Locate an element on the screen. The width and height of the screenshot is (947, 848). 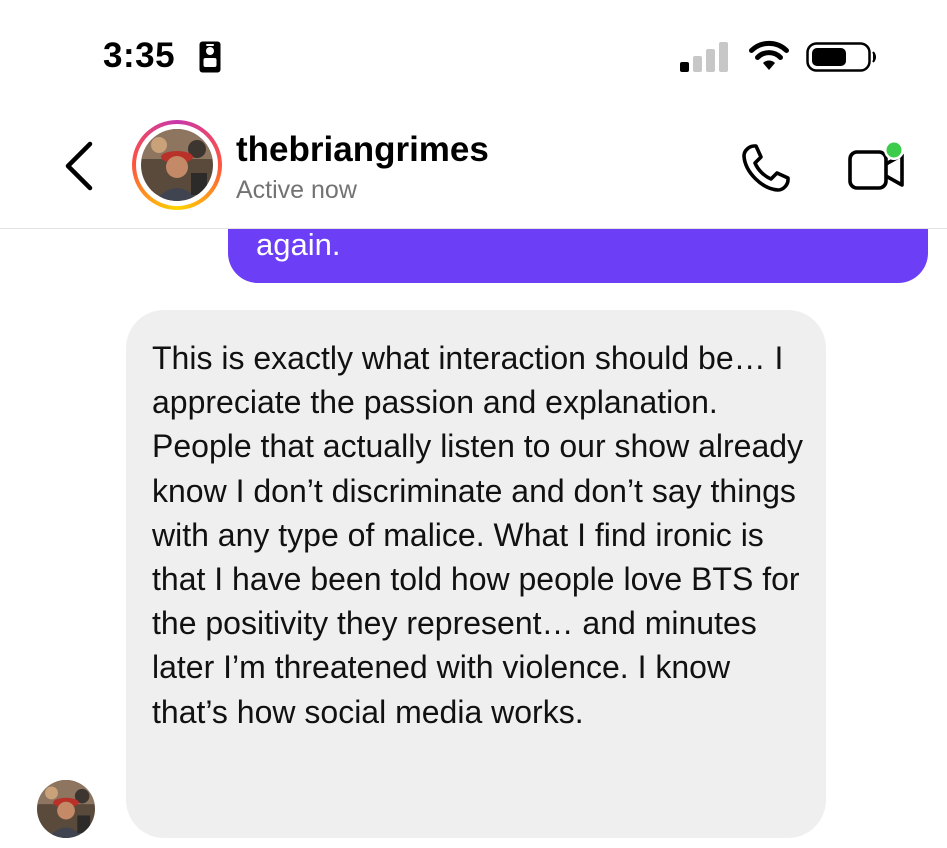
avatar-photo is located at coordinates (177, 165).